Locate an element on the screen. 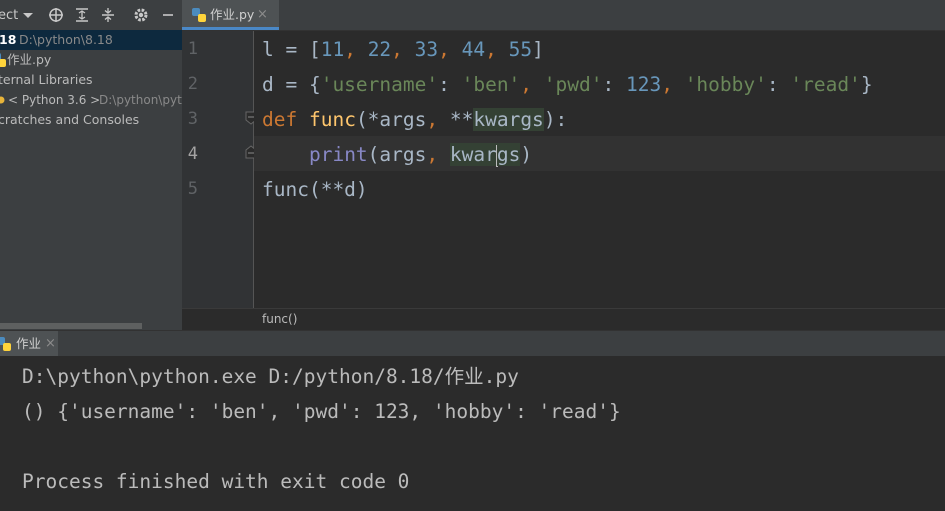 The image size is (945, 511). tree-item-scratches: cratches and Consoles is located at coordinates (91, 120).